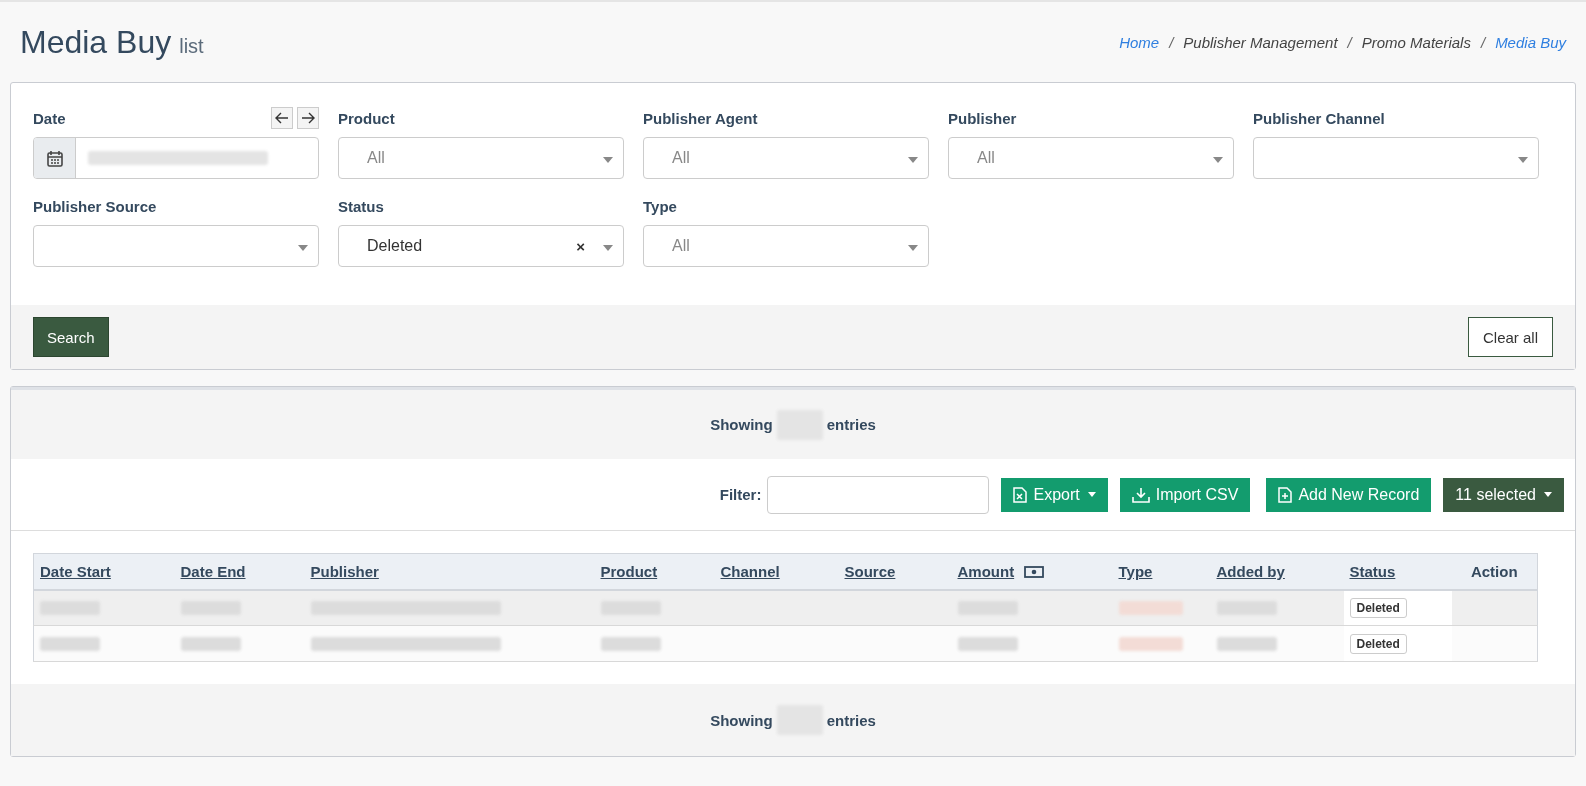 This screenshot has height=786, width=1586. I want to click on column-header: Product, so click(654, 571).